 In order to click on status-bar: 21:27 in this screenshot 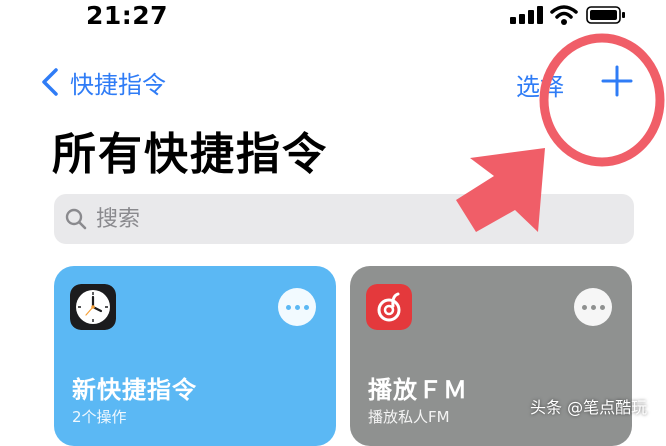, I will do `click(333, 17)`.